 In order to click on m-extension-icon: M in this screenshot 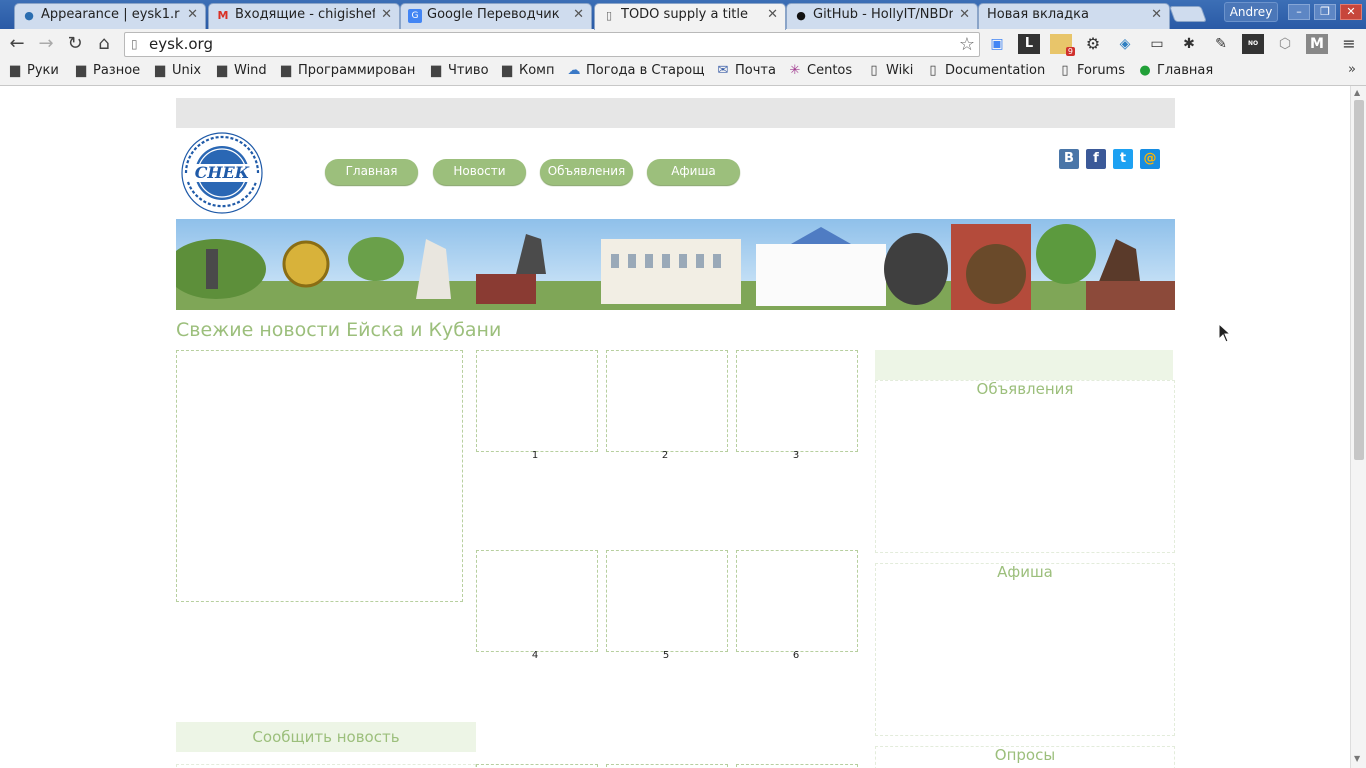, I will do `click(1317, 44)`.